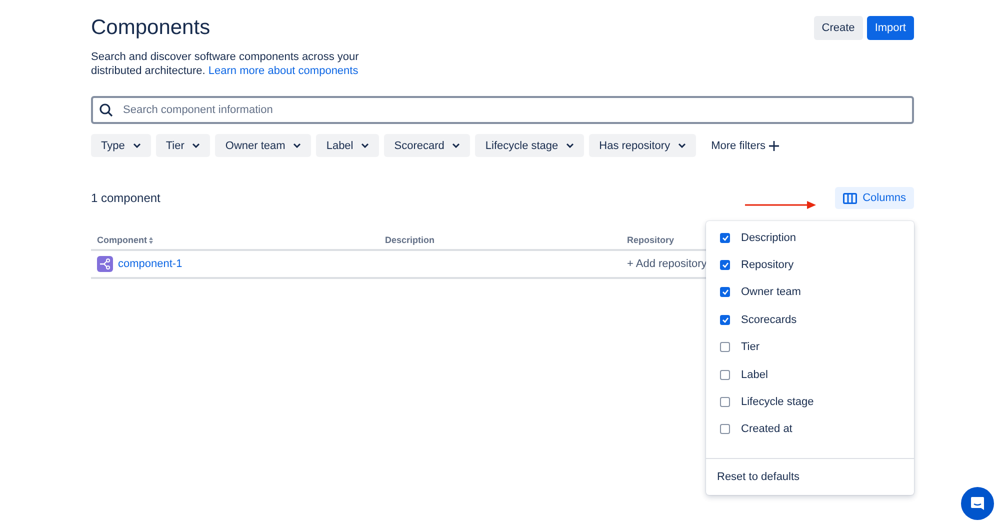 The height and width of the screenshot is (529, 999). I want to click on column-option: Tier, so click(810, 347).